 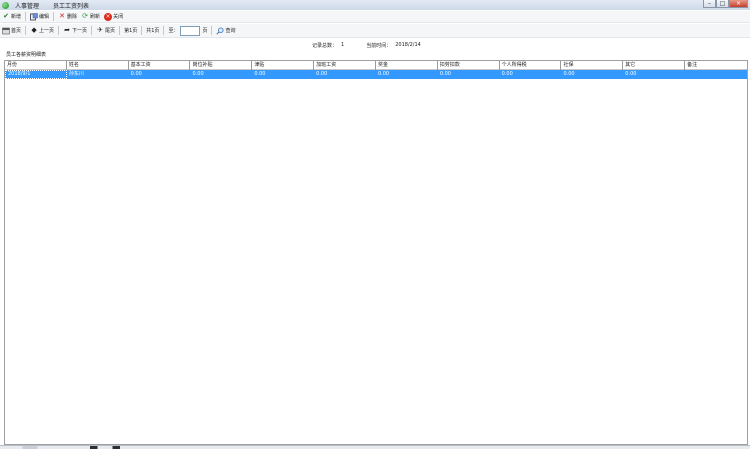 I want to click on close-window-button: ×, so click(x=738, y=4).